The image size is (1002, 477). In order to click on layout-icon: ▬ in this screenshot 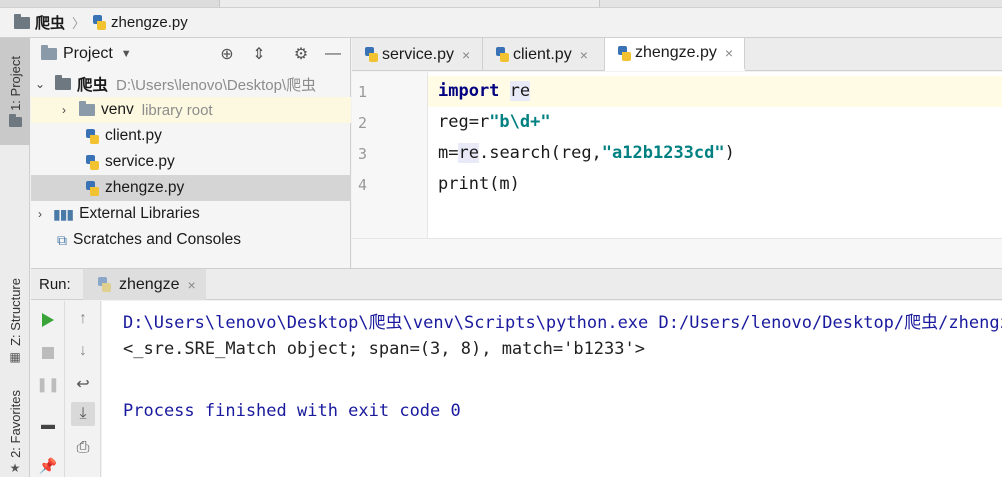, I will do `click(48, 424)`.